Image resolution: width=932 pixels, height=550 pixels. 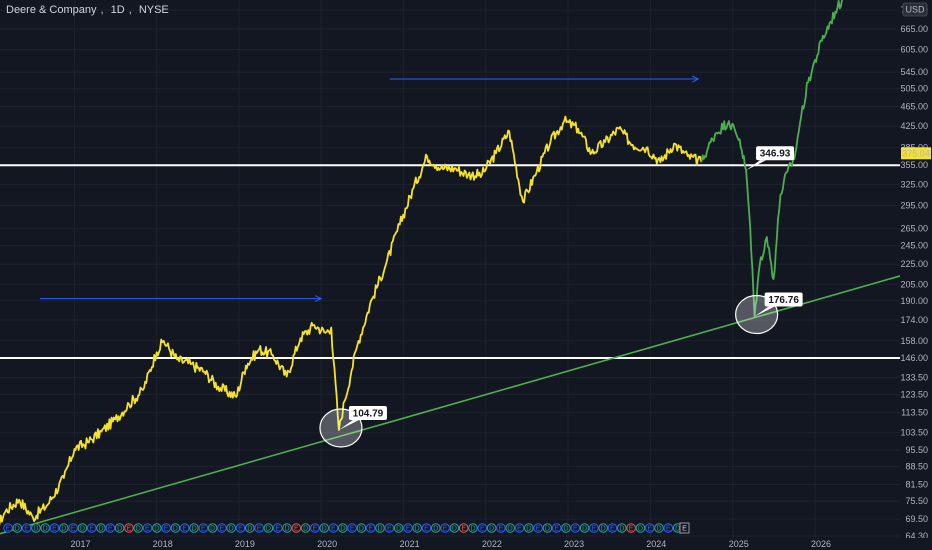 I want to click on time-tick-0: 2017, so click(x=80, y=544).